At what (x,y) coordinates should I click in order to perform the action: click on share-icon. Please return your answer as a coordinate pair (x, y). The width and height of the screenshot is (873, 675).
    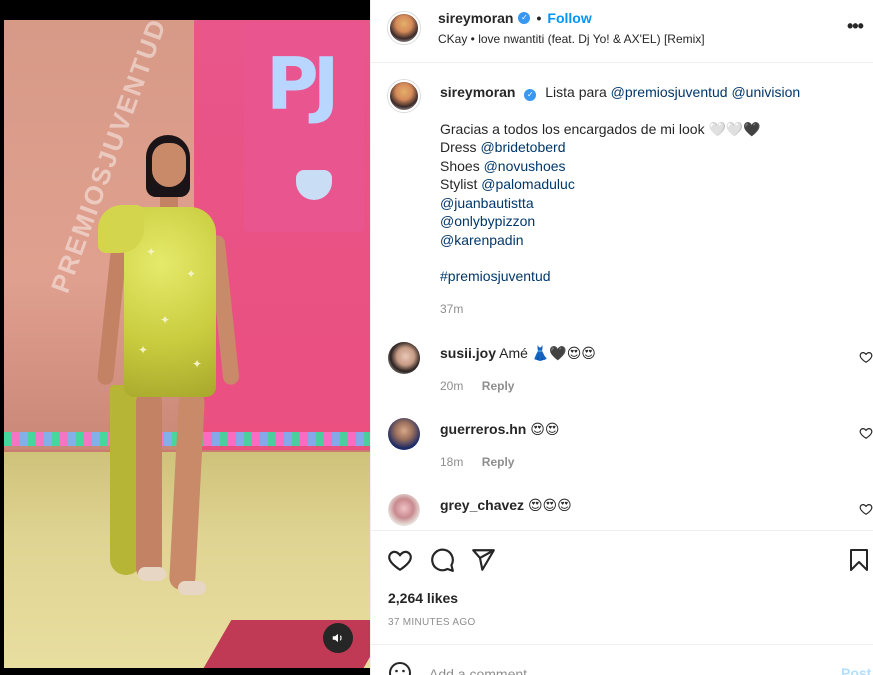
    Looking at the image, I should click on (483, 560).